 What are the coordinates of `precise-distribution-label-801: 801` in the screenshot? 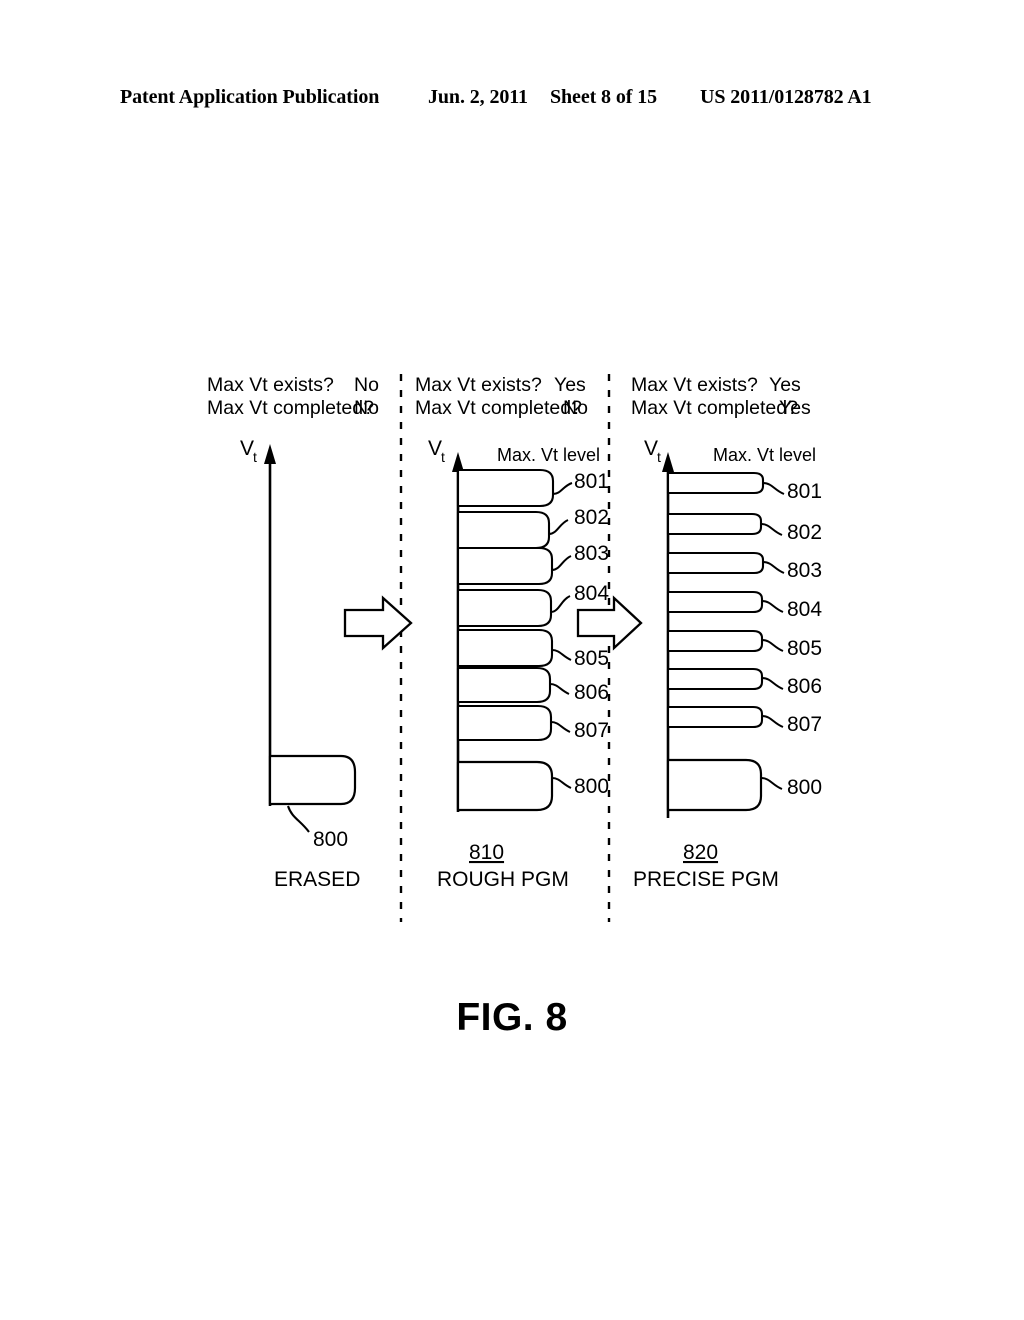 It's located at (804, 491).